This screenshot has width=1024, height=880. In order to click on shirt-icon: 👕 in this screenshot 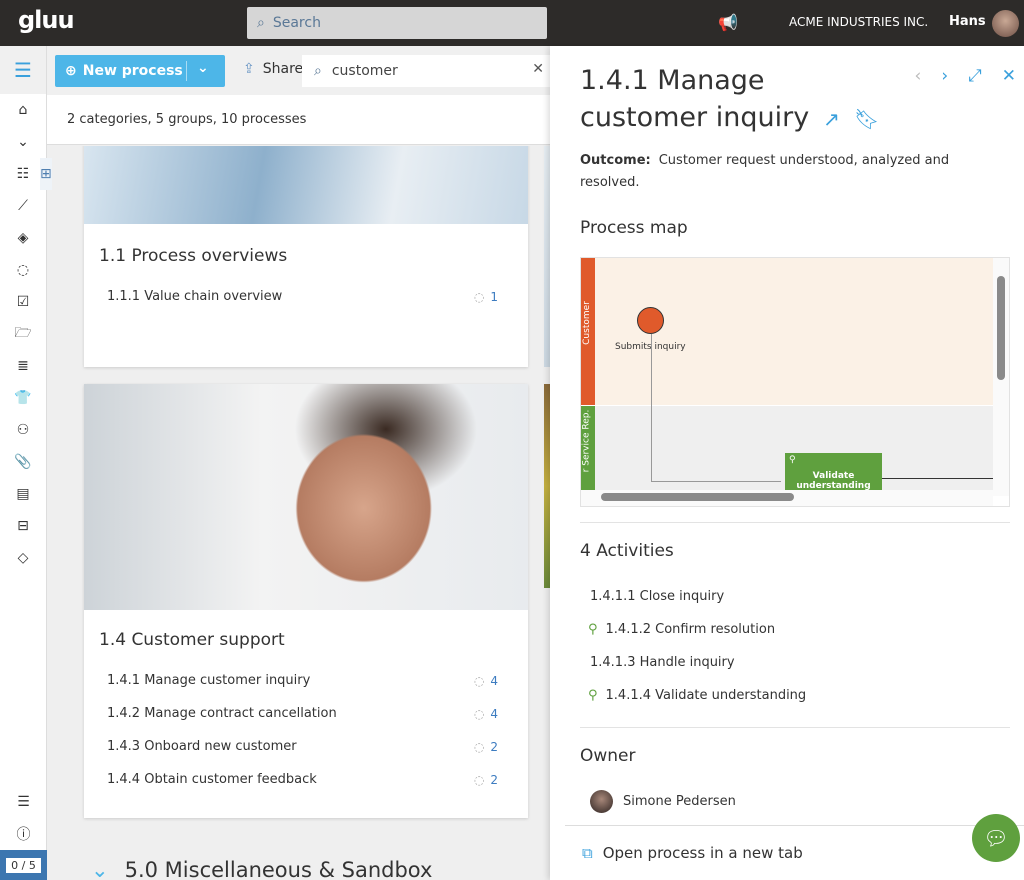, I will do `click(23, 398)`.